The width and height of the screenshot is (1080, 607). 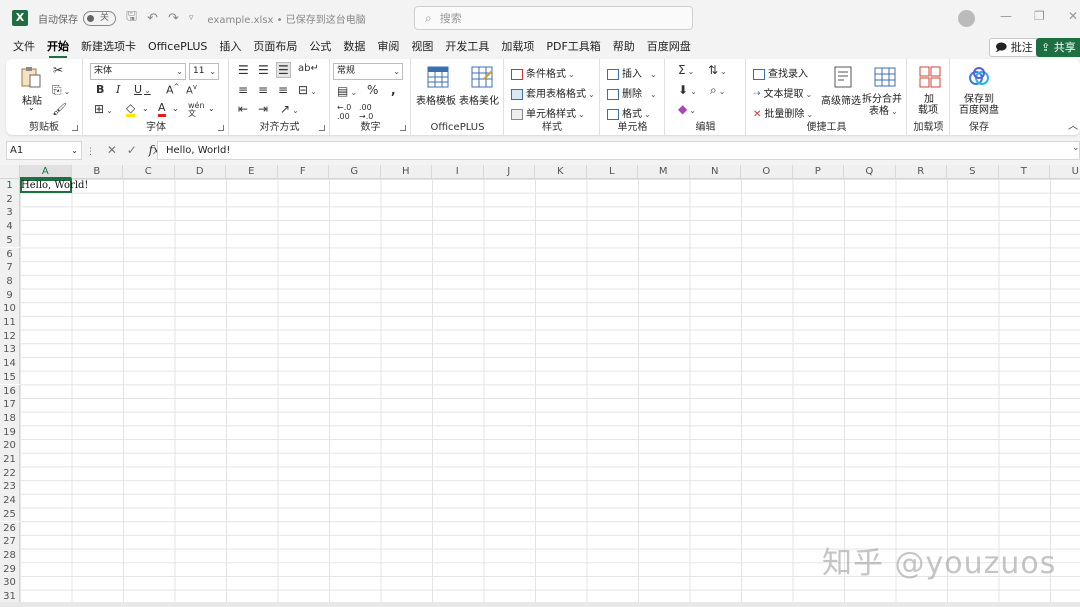 What do you see at coordinates (131, 109) in the screenshot?
I see `fill-color-icon: ◇` at bounding box center [131, 109].